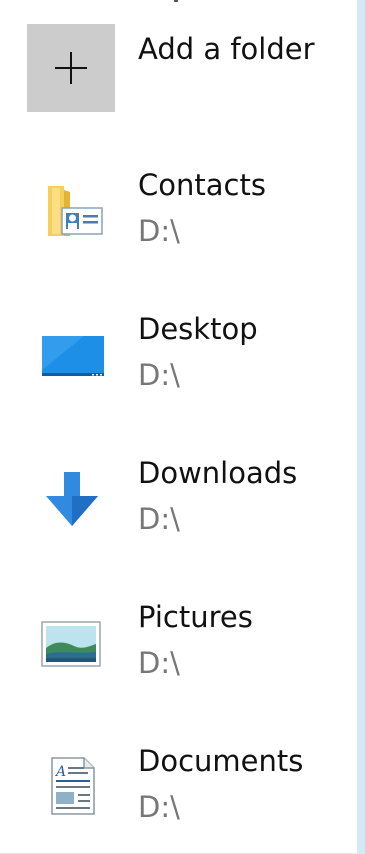  I want to click on add-folder-label: Add a folder, so click(226, 49).